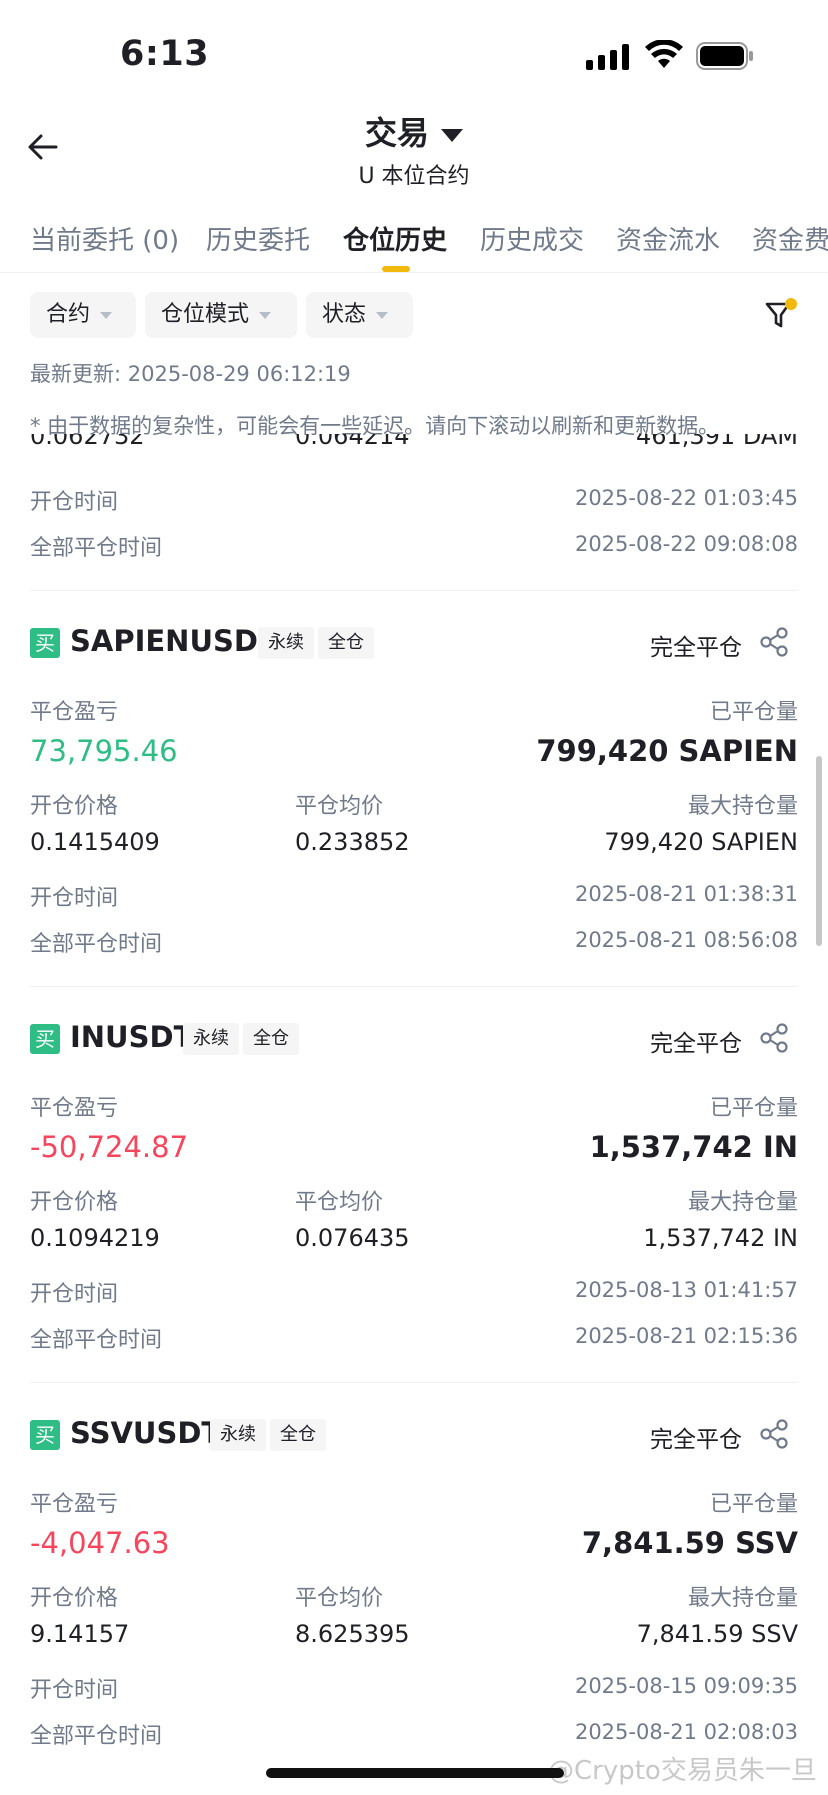 The image size is (828, 1795). Describe the element at coordinates (74, 502) in the screenshot. I see `partial-open-time-label: 开仓时间` at that location.